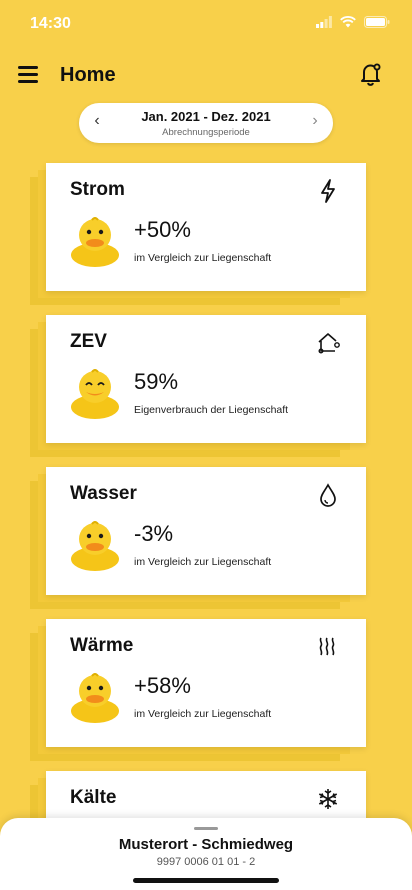 The width and height of the screenshot is (412, 890). What do you see at coordinates (156, 381) in the screenshot?
I see `card-value: 59%` at bounding box center [156, 381].